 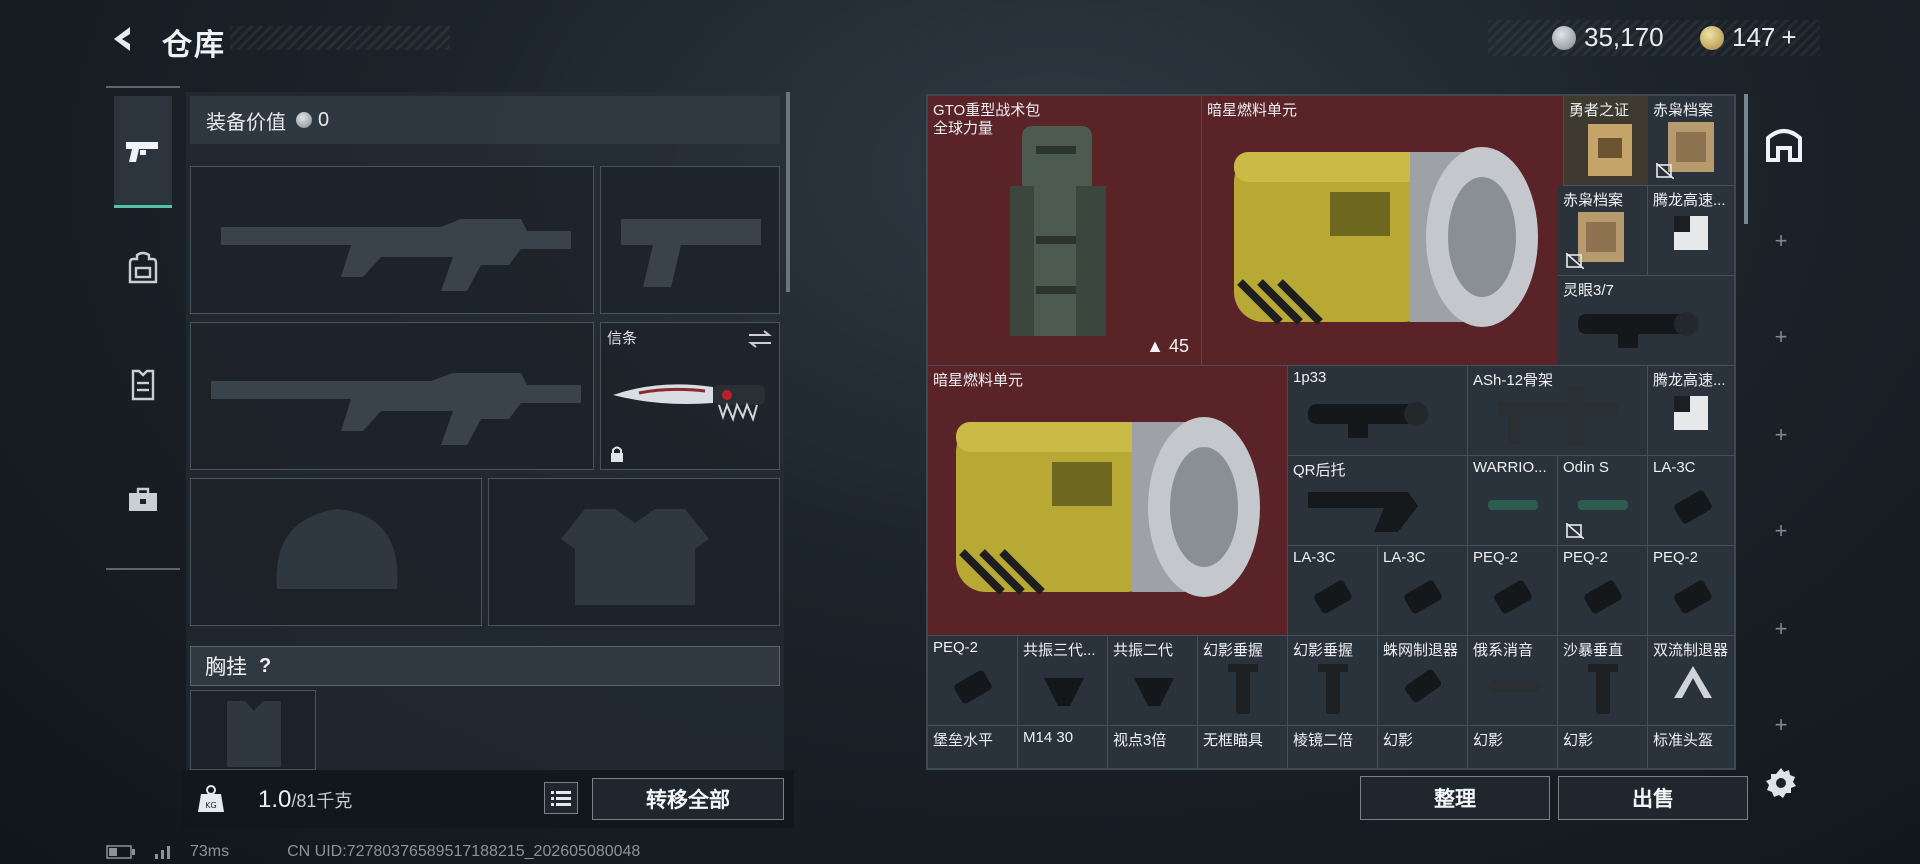 What do you see at coordinates (1624, 37) in the screenshot?
I see `silver-amount: 35,170` at bounding box center [1624, 37].